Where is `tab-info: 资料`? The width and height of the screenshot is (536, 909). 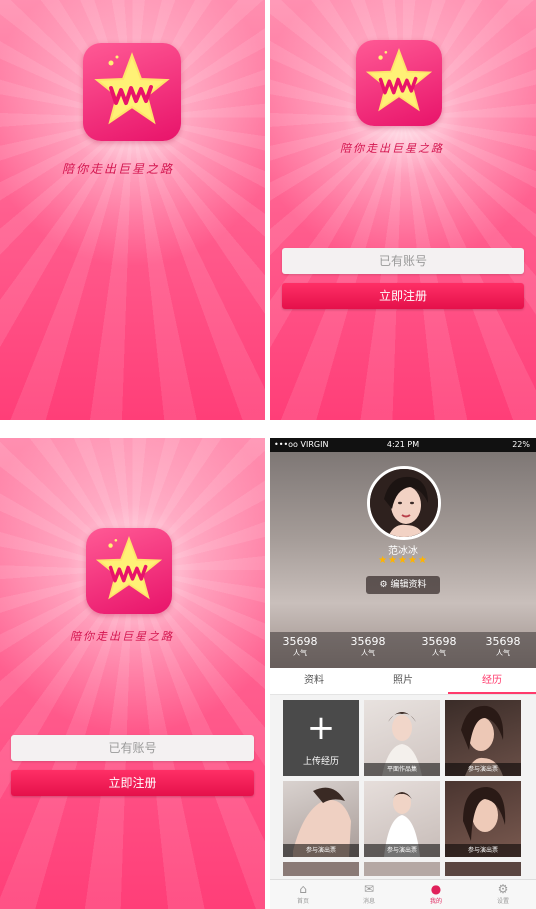 tab-info: 资料 is located at coordinates (314, 681).